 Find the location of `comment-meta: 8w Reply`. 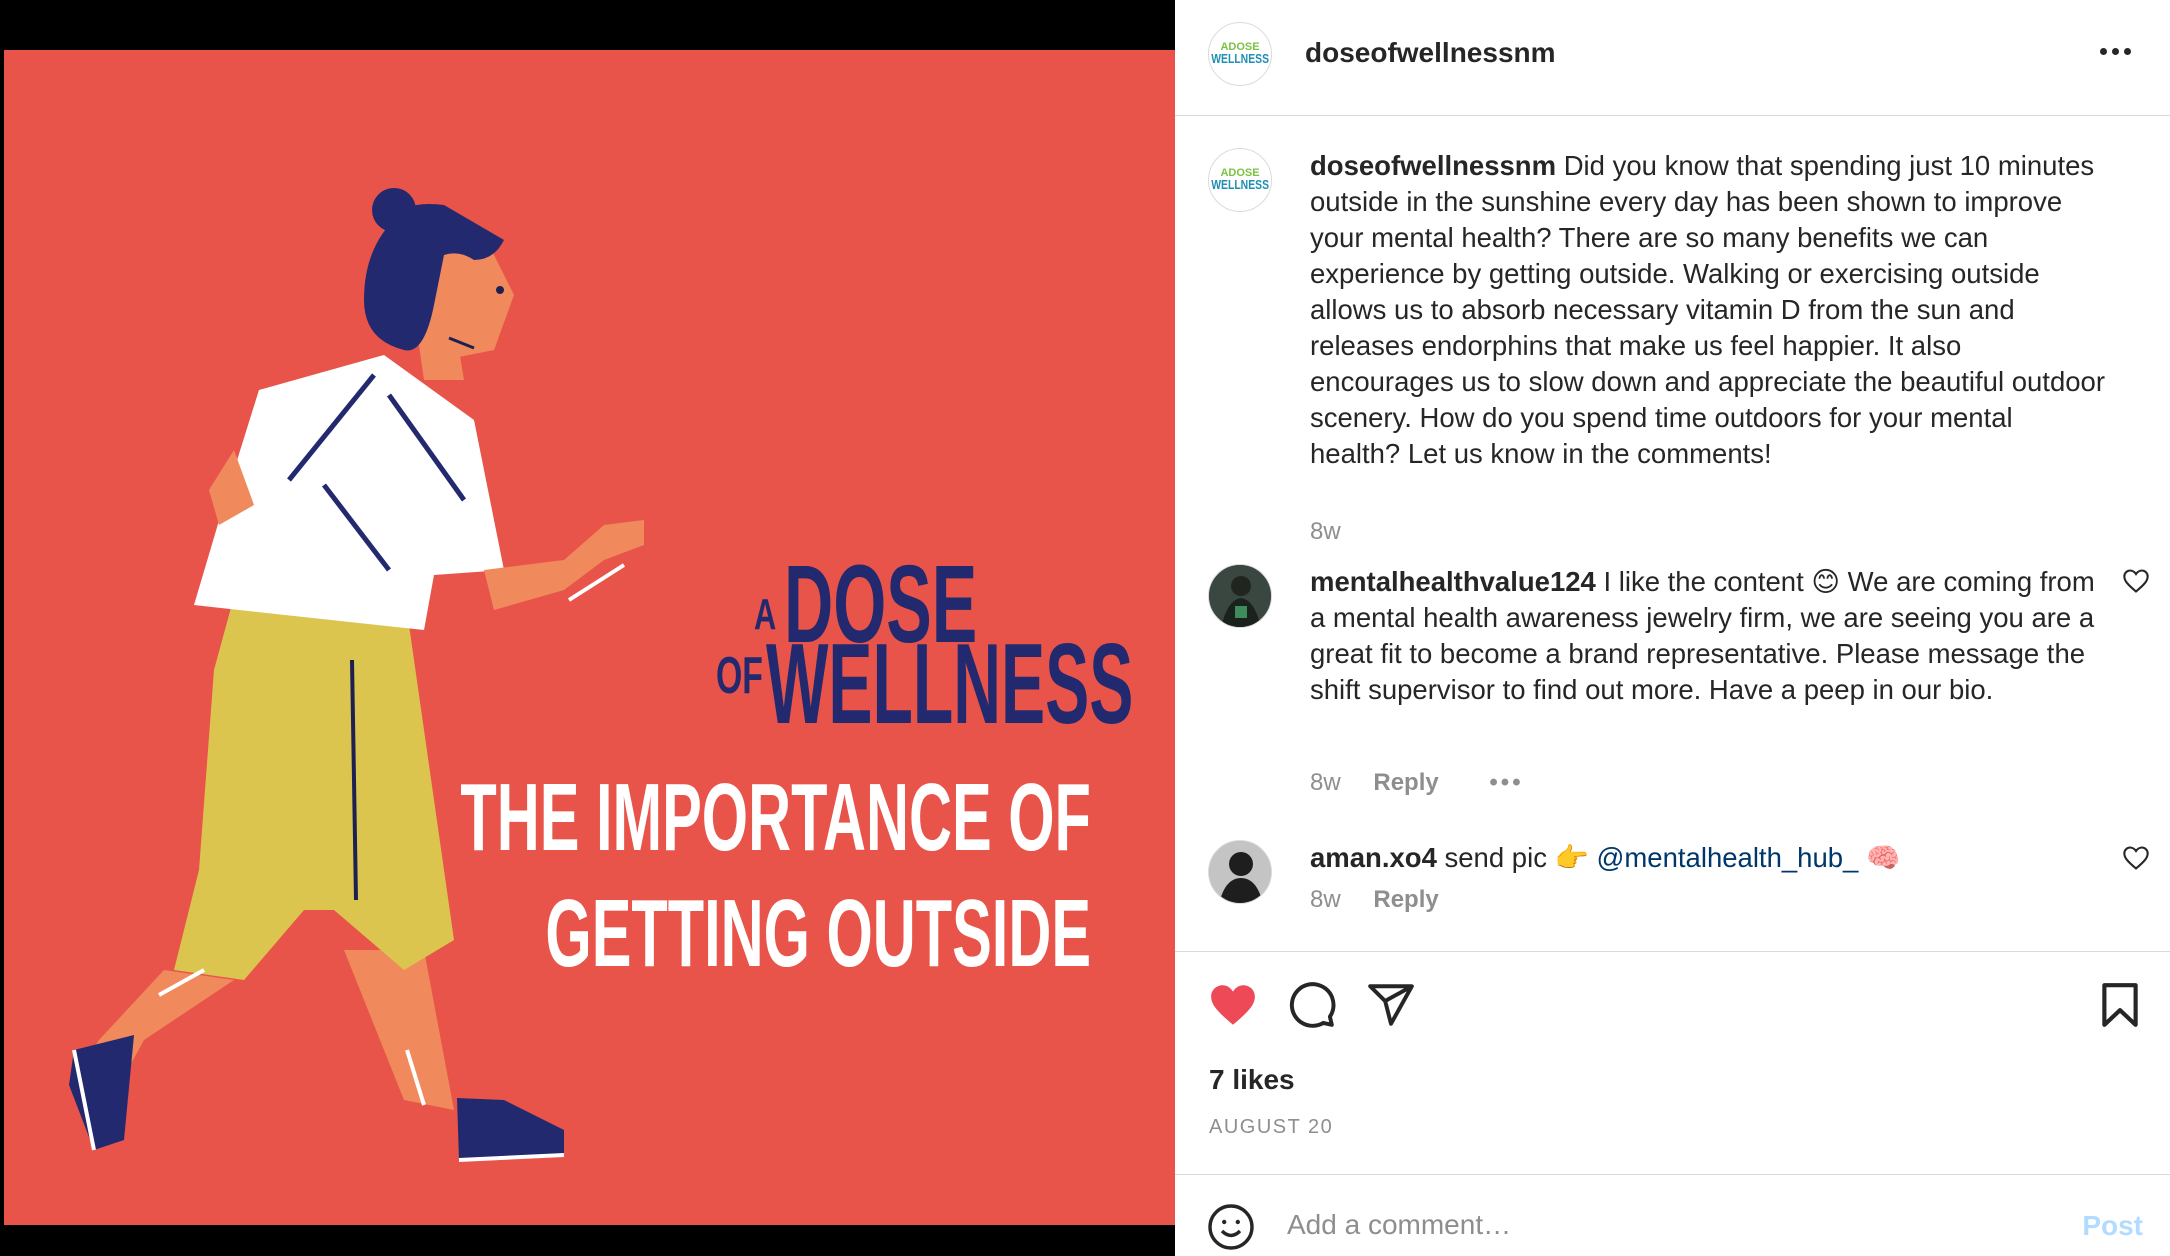

comment-meta: 8w Reply is located at coordinates (1374, 900).